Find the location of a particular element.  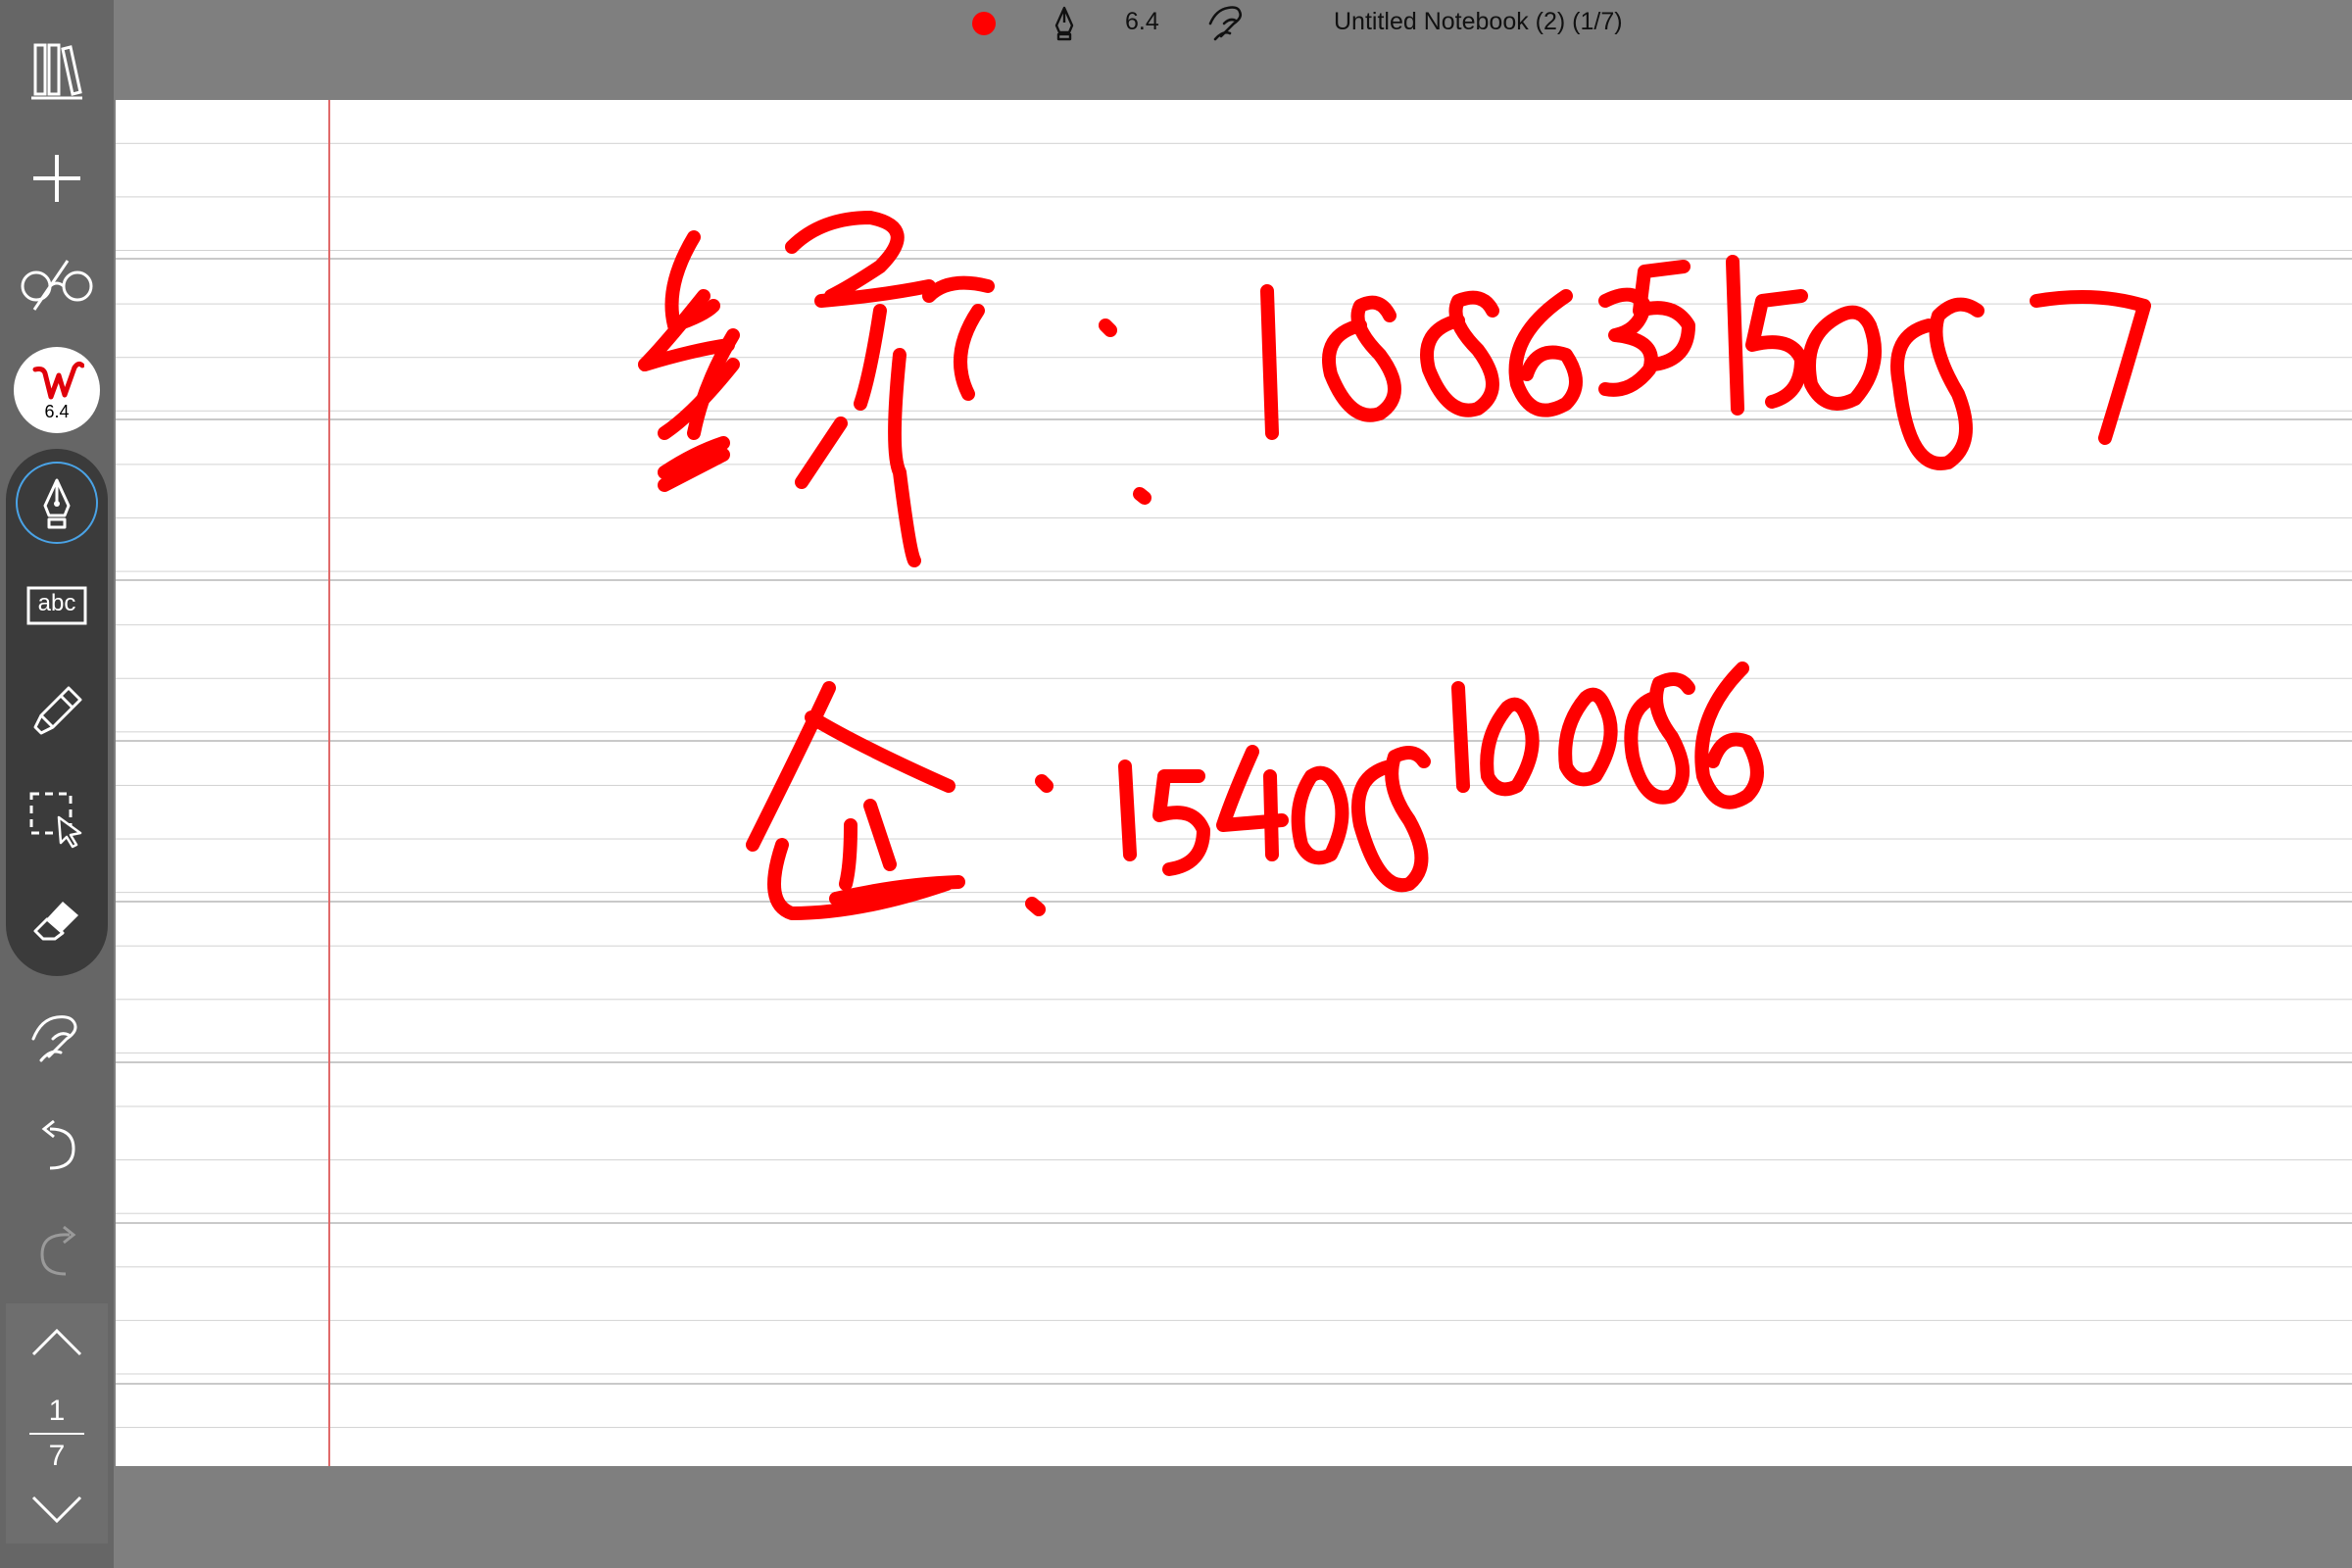

previous-page-button is located at coordinates (57, 1342).